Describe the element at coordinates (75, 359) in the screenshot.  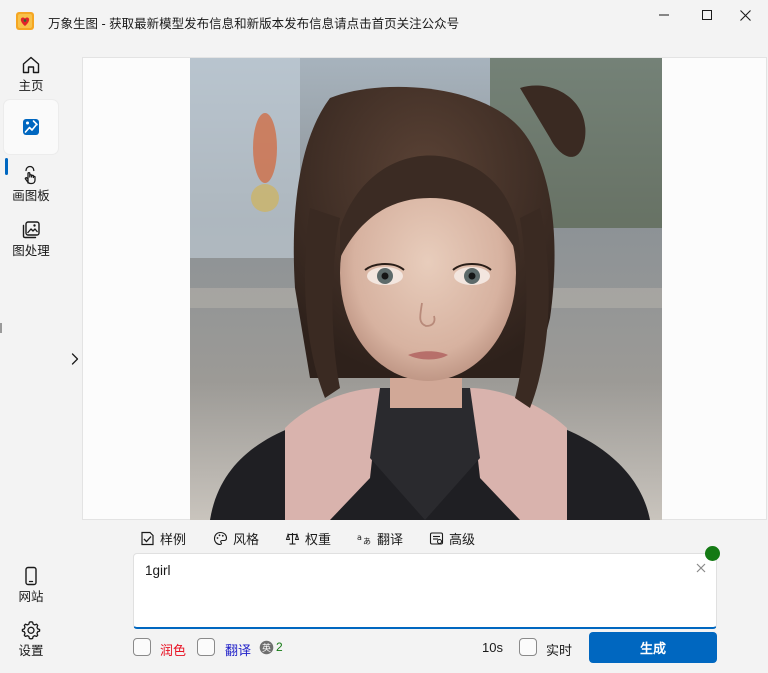
I see `chevron-right-icon` at that location.